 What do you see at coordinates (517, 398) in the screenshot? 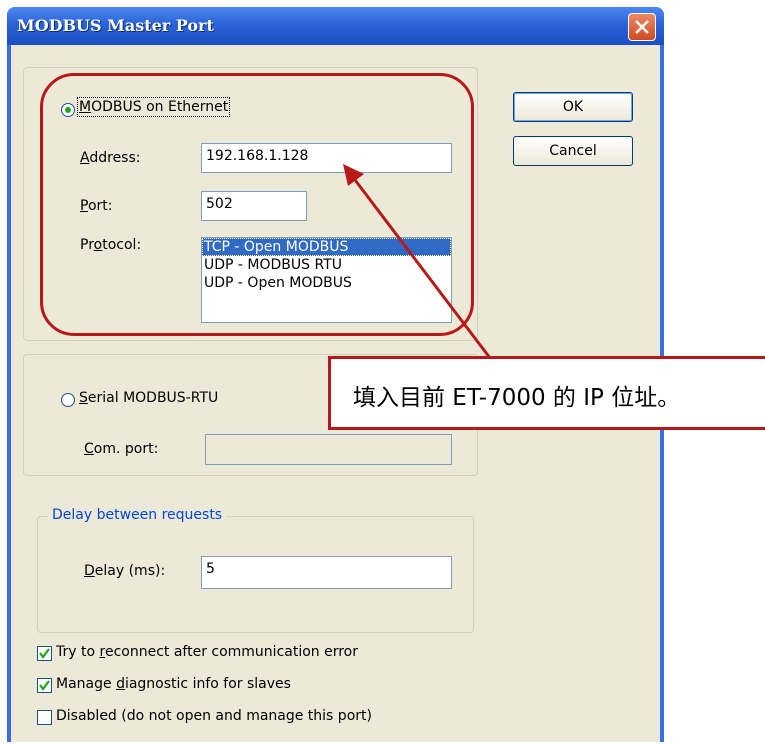
I see `callout-text: 填入目前 ET-7000 的 IP 位址。` at bounding box center [517, 398].